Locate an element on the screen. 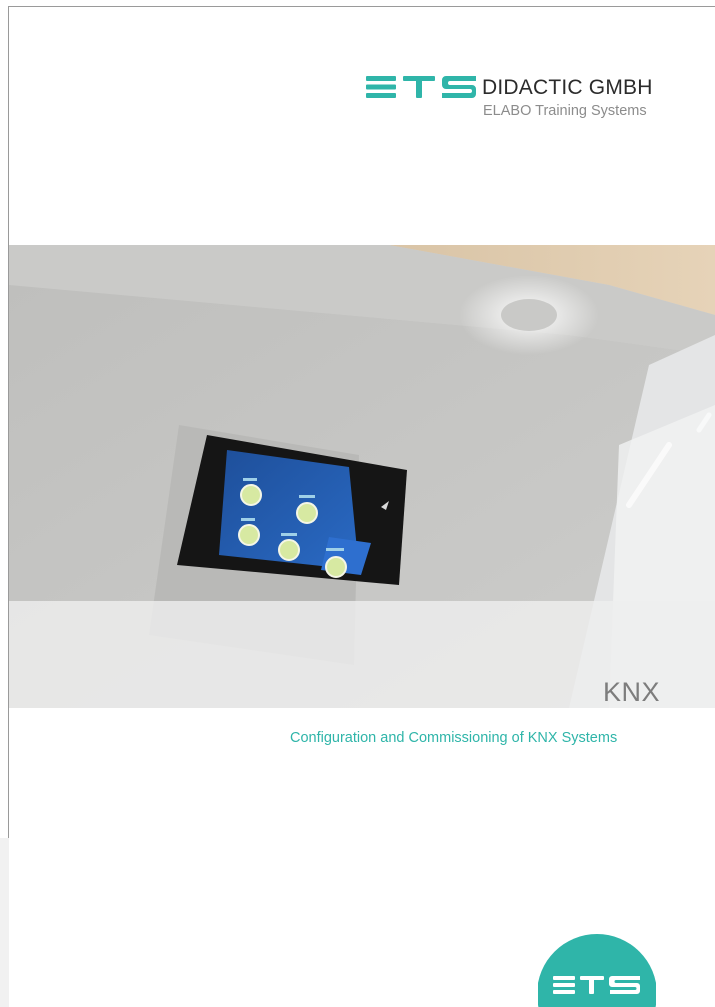 The width and height of the screenshot is (715, 1007). product-title: KNX is located at coordinates (631, 692).